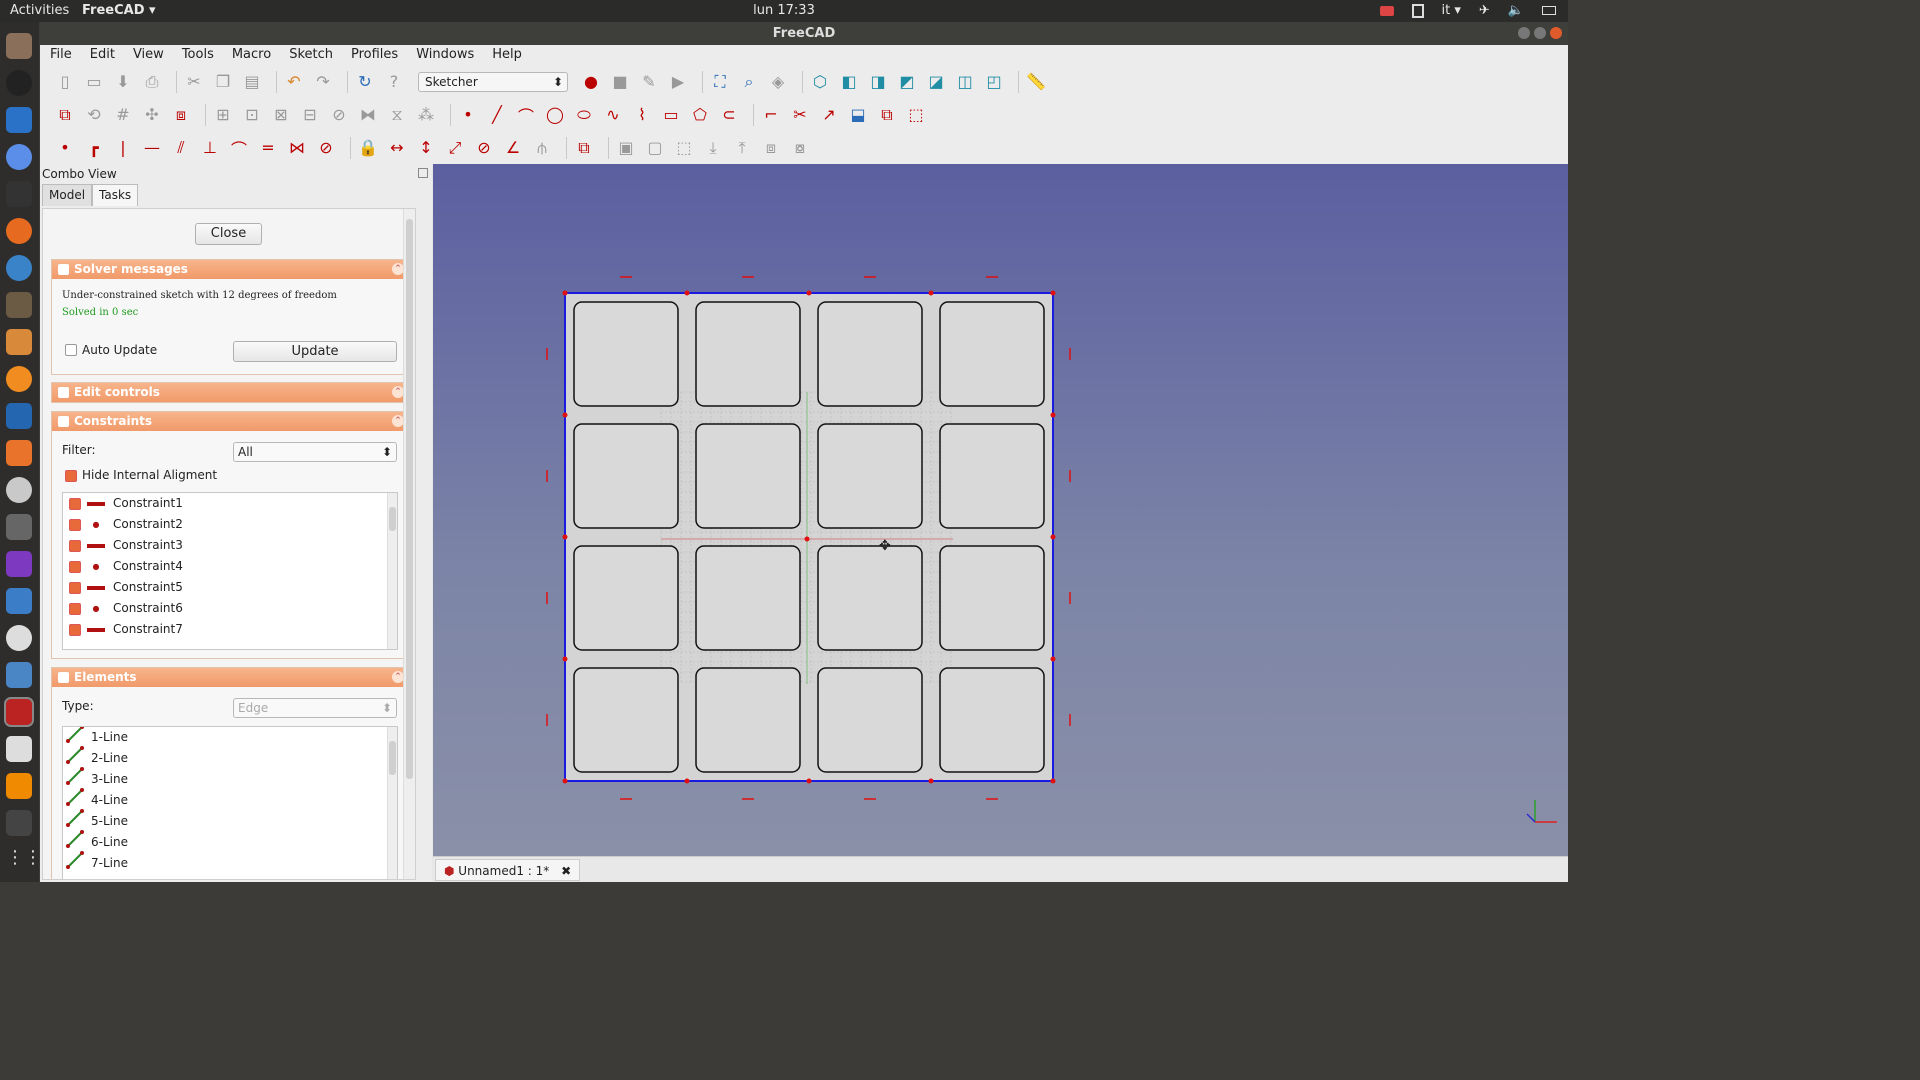  I want to click on block-constraint-icon: ⊘, so click(326, 148).